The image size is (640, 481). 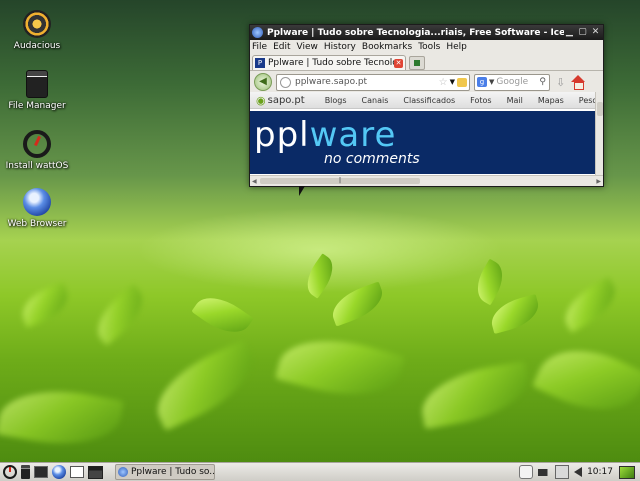 I want to click on desktop-icon-label: Web Browser, so click(x=37, y=224).